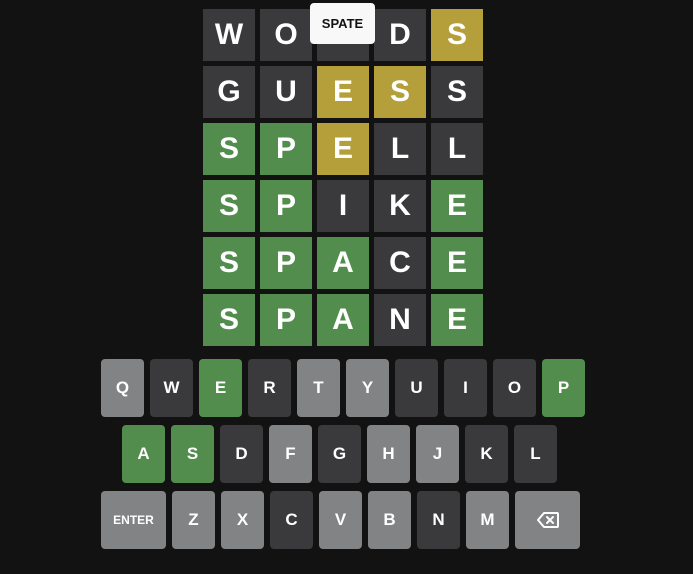 Image resolution: width=693 pixels, height=574 pixels. What do you see at coordinates (133, 520) in the screenshot?
I see `enter-key: ENTER` at bounding box center [133, 520].